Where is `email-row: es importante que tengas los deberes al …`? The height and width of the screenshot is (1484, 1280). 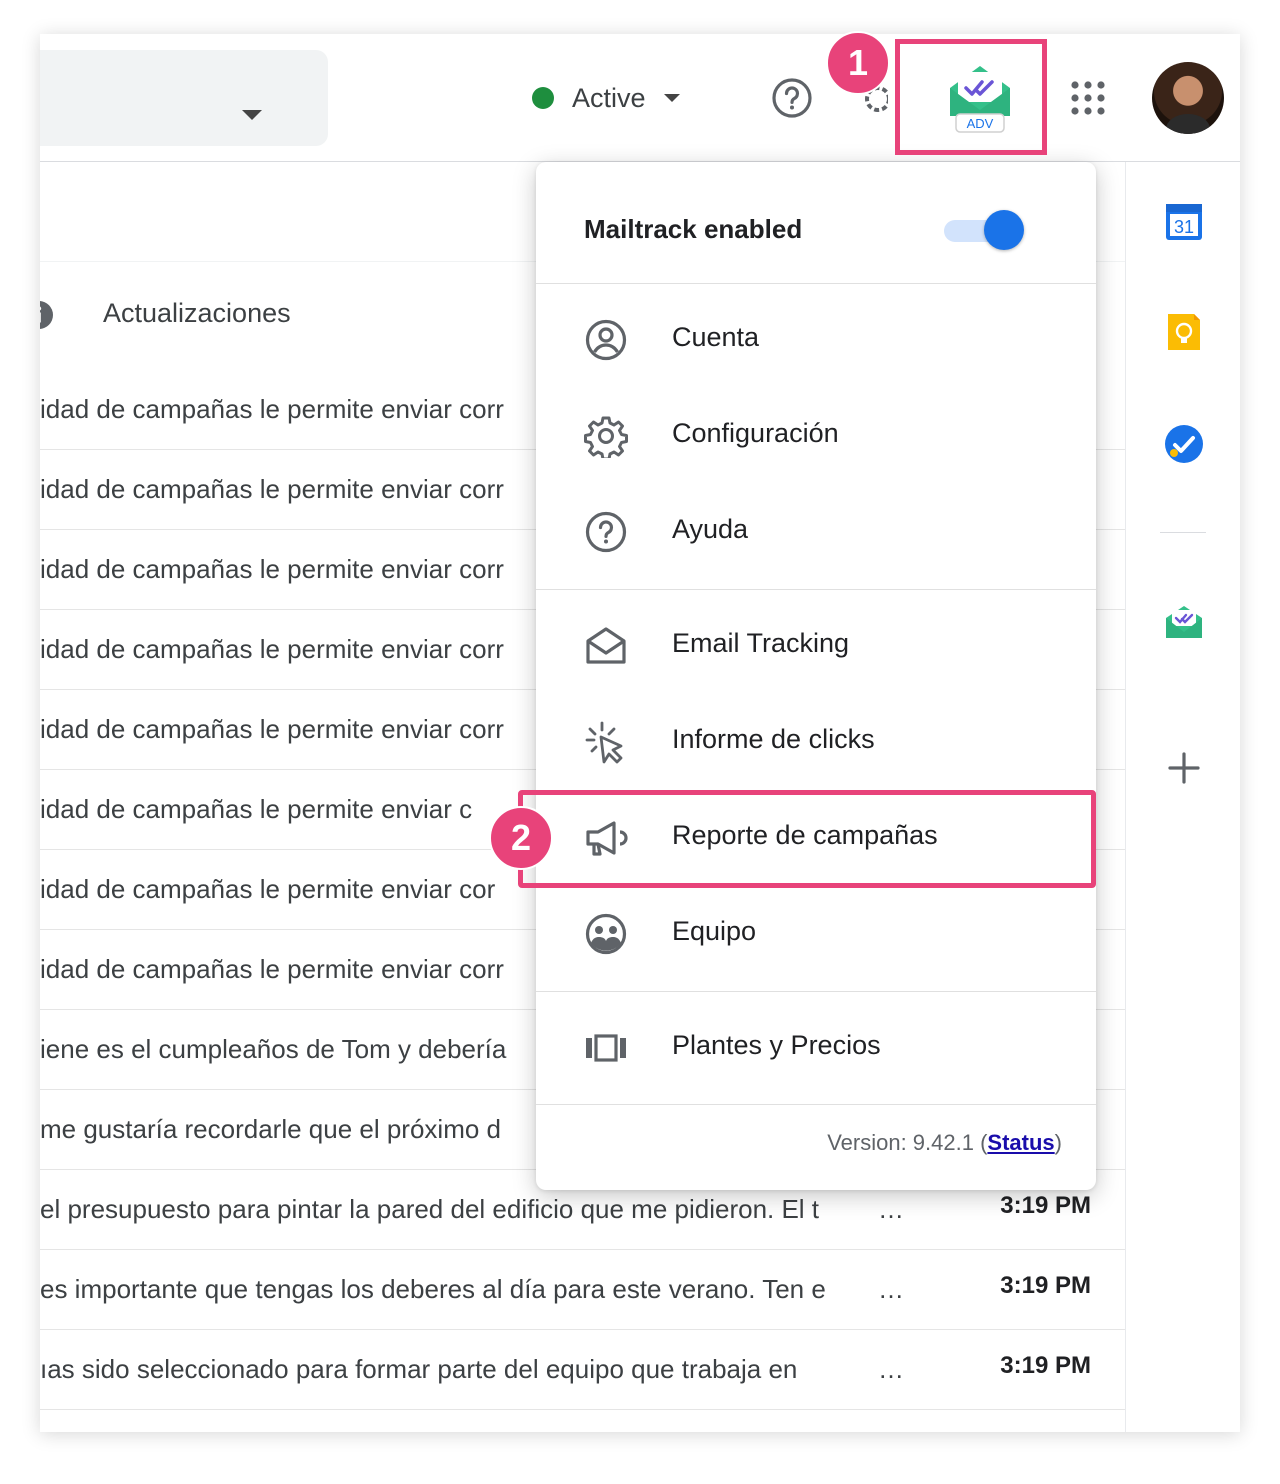 email-row: es importante que tengas los deberes al … is located at coordinates (582, 1290).